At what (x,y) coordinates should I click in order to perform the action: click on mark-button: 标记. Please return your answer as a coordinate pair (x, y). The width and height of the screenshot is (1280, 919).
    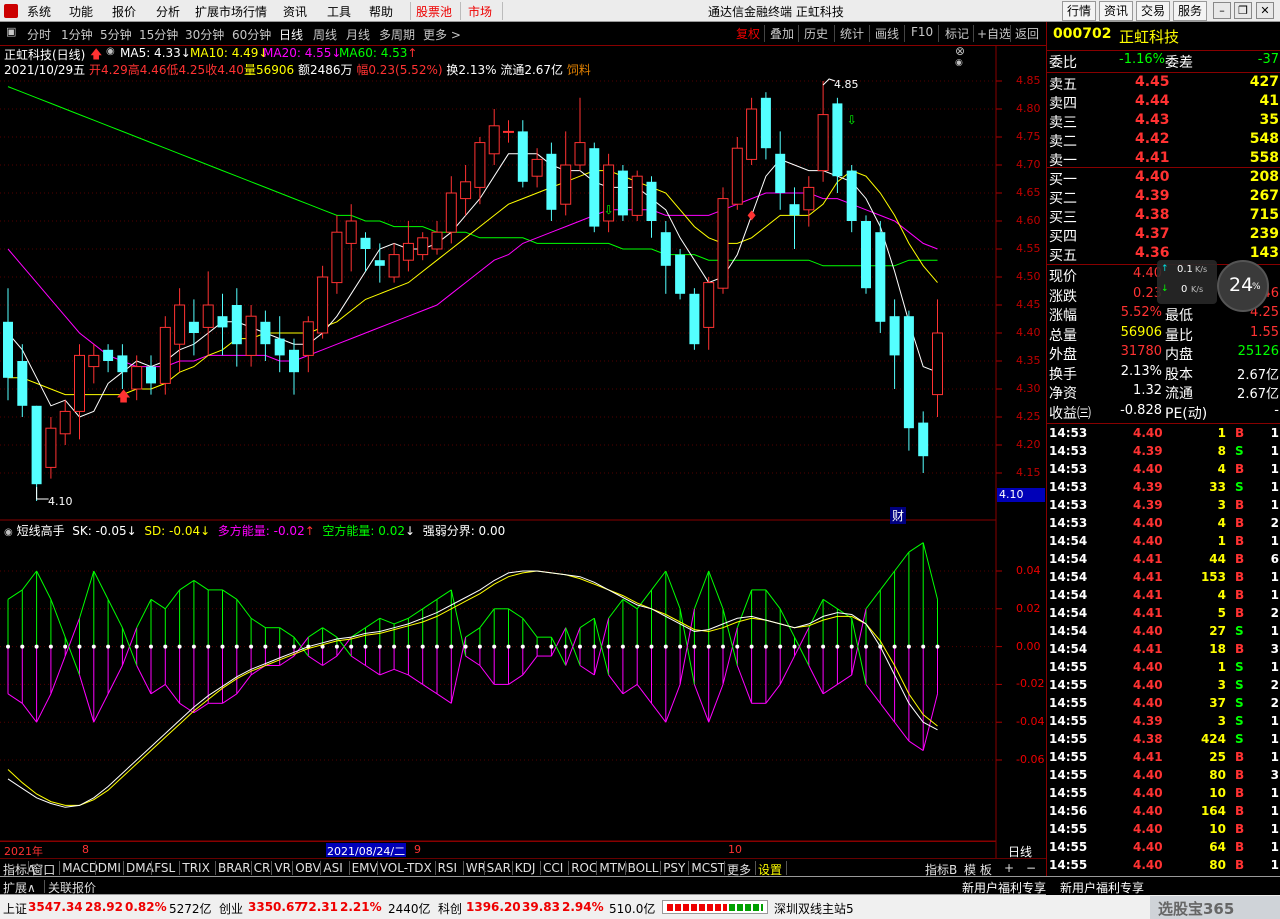
    Looking at the image, I should click on (957, 33).